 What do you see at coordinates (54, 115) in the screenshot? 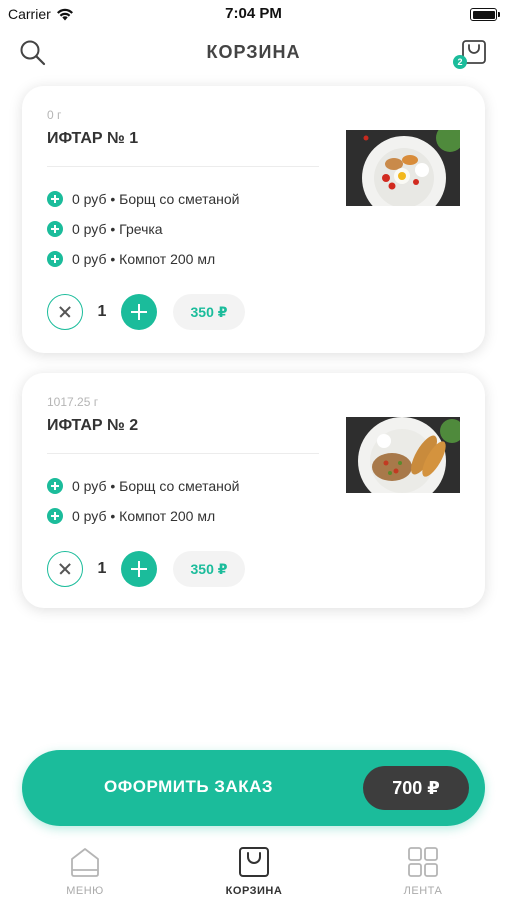
I see `item-weight: 0 г` at bounding box center [54, 115].